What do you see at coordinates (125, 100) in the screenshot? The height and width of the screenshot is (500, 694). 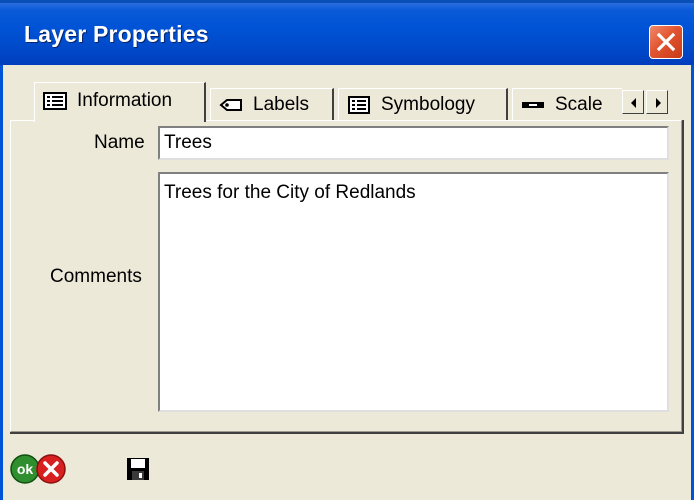 I see `tab-label: Information` at bounding box center [125, 100].